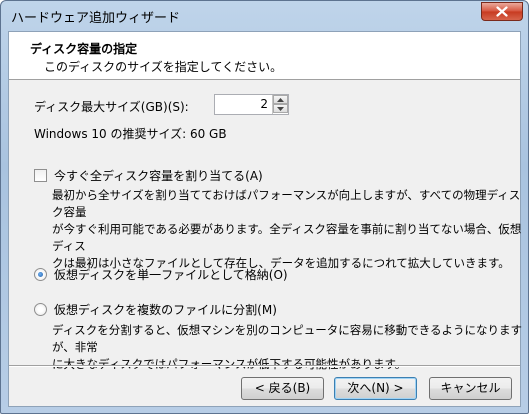 The image size is (529, 414). I want to click on disk-size-label: ディスク最大サイズ(GB)(S):, so click(111, 107).